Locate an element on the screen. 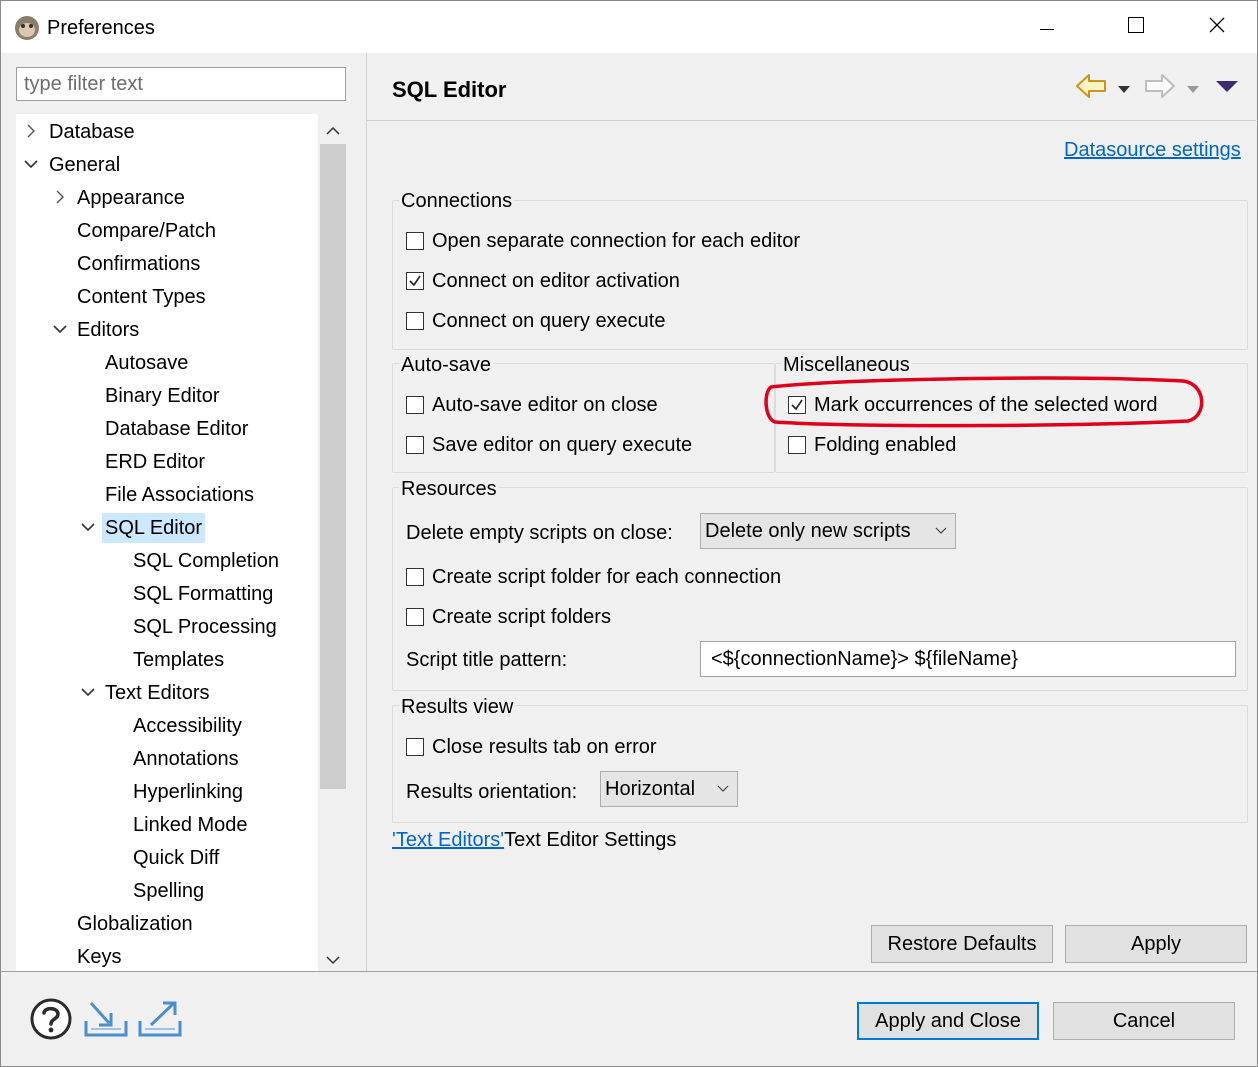 This screenshot has height=1067, width=1258. tree-item-label: SQL Processing is located at coordinates (205, 626).